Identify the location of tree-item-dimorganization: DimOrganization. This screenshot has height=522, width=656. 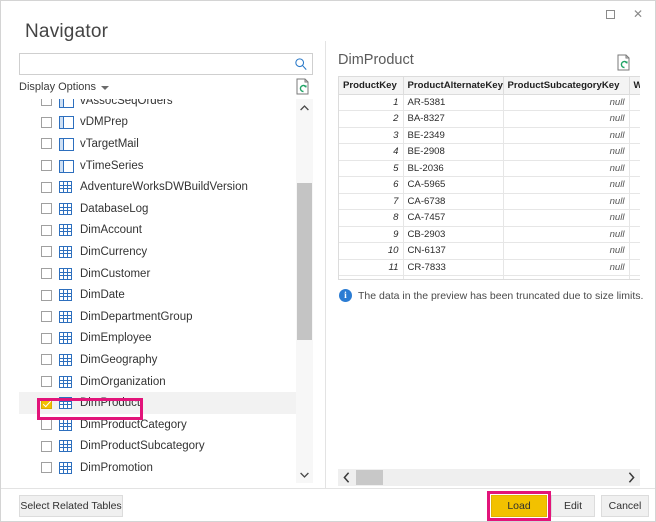
(157, 382).